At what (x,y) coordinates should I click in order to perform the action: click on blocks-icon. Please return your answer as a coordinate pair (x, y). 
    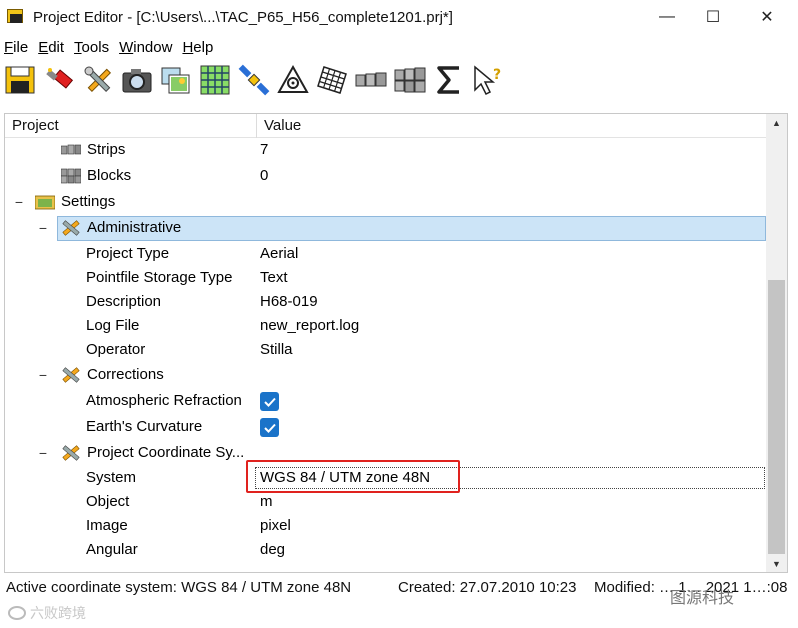
    Looking at the image, I should click on (410, 80).